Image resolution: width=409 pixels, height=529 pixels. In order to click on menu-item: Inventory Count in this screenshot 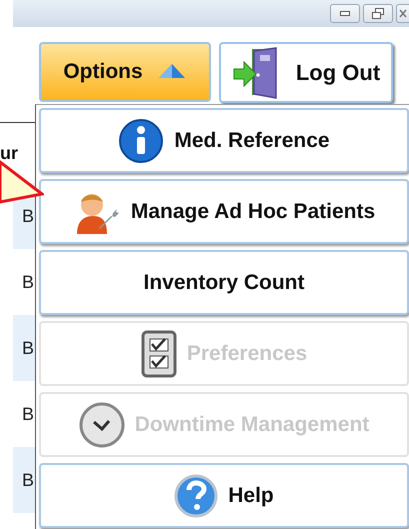, I will do `click(224, 282)`.